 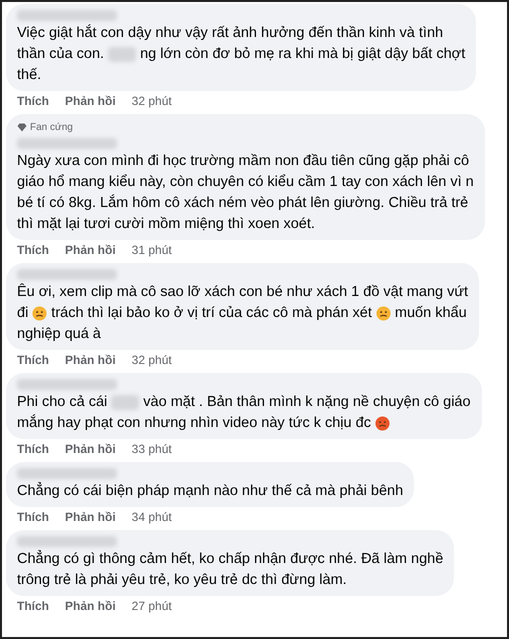 What do you see at coordinates (62, 402) in the screenshot?
I see `comment-text: Phi cho cả cái` at bounding box center [62, 402].